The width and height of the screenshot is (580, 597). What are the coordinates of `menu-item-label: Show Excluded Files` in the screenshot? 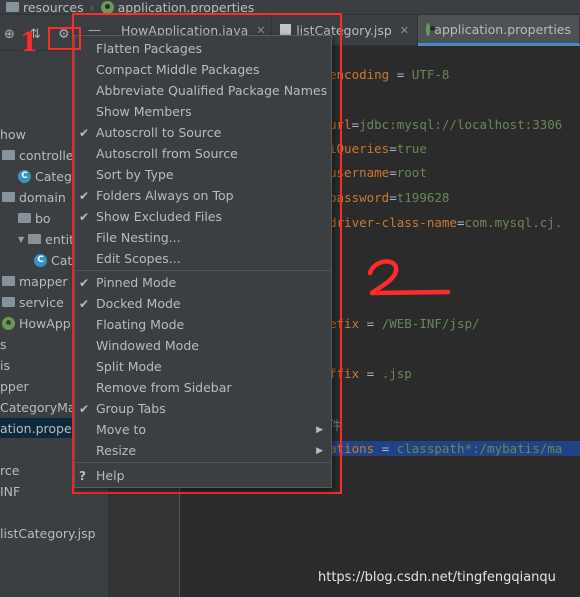 It's located at (159, 216).